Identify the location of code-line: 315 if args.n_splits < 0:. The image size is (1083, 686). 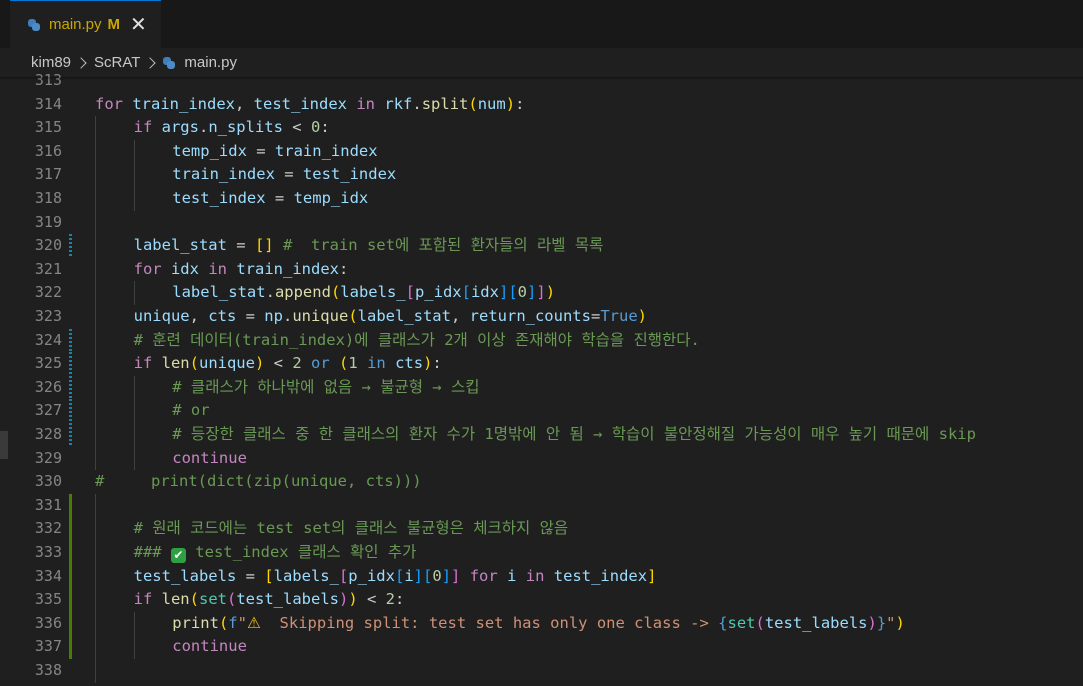
(541, 128).